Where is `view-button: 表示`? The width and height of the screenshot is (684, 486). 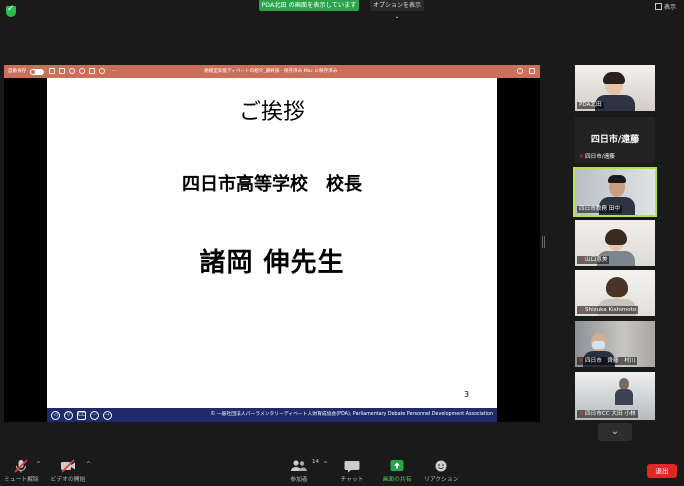
view-button: 表示 is located at coordinates (665, 8).